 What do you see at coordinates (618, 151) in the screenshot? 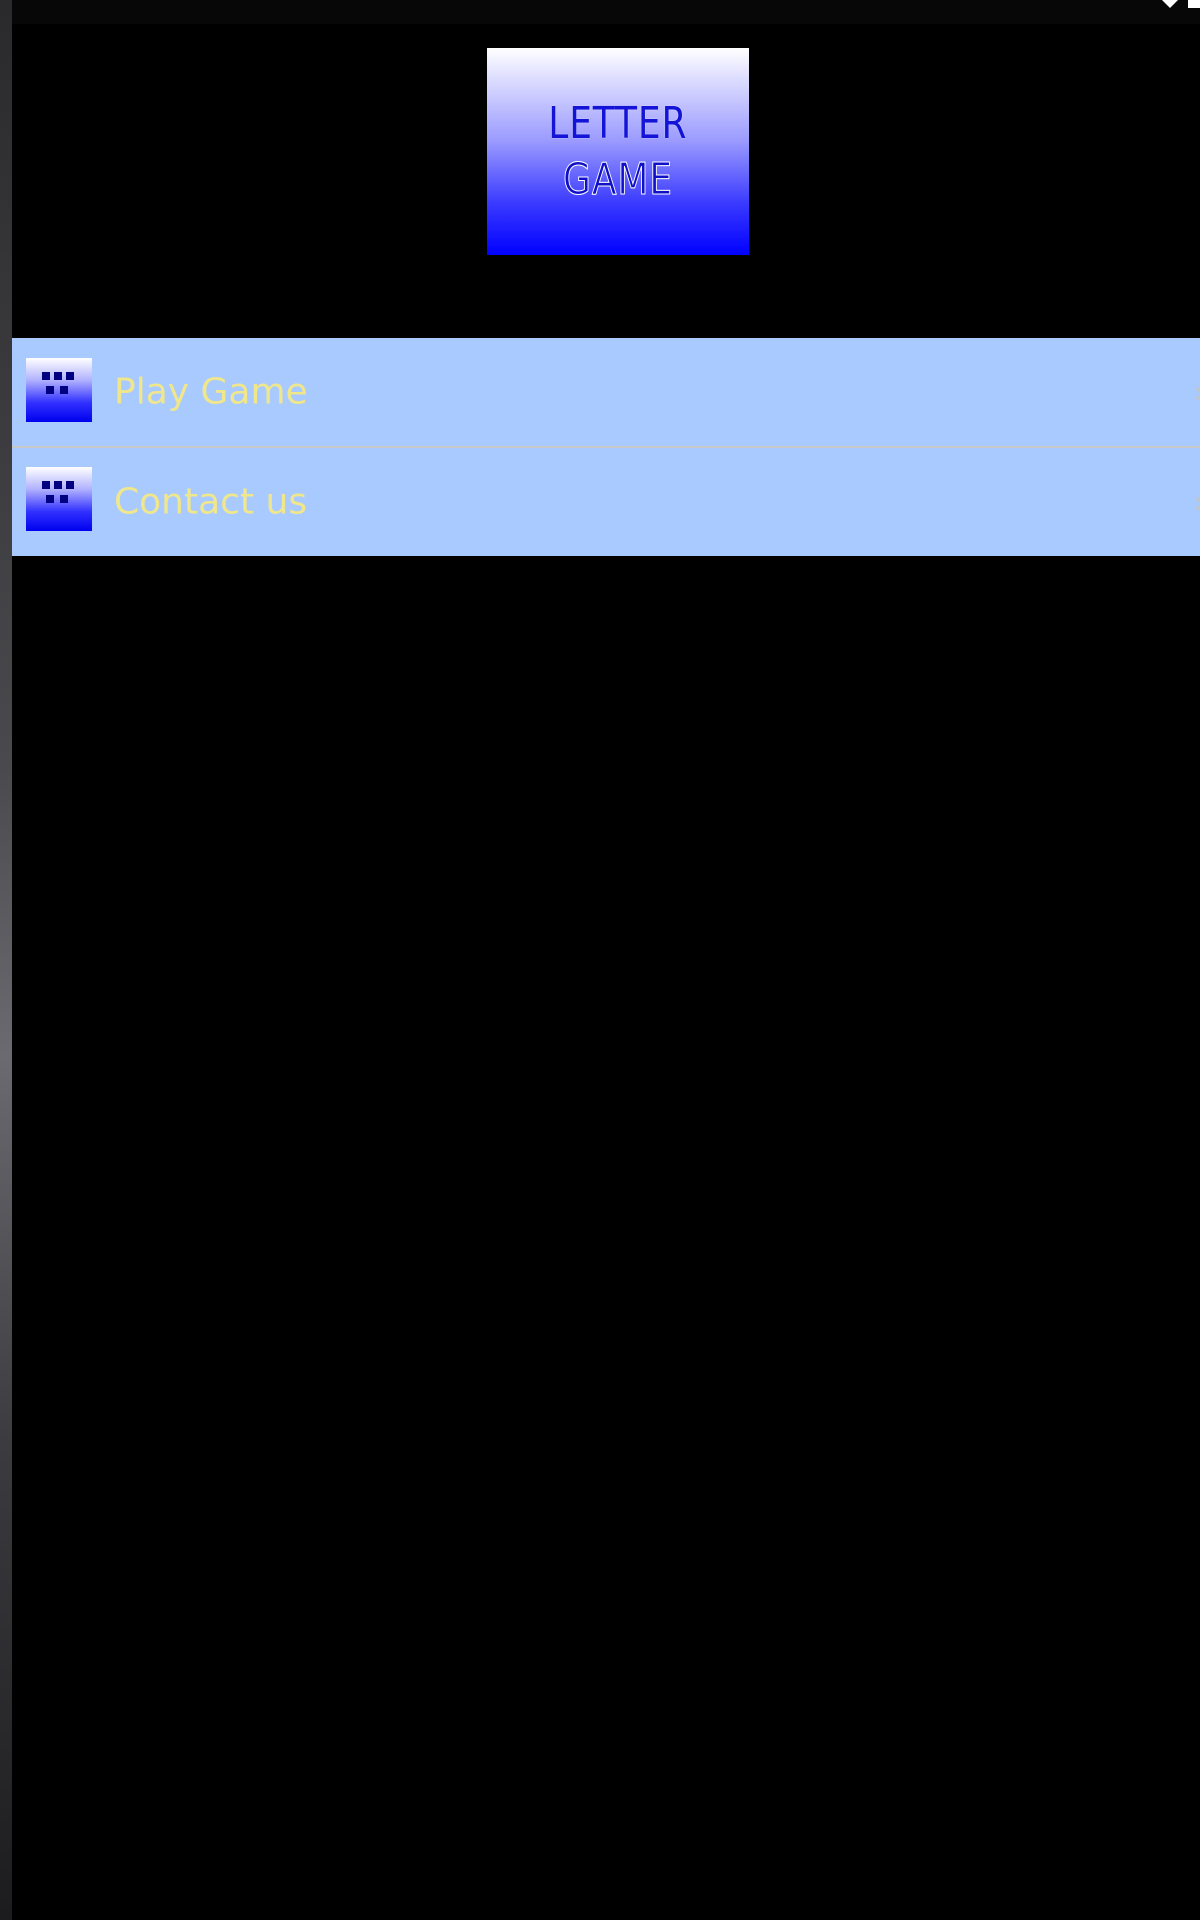
I see `app-logo: LETTER GAME` at bounding box center [618, 151].